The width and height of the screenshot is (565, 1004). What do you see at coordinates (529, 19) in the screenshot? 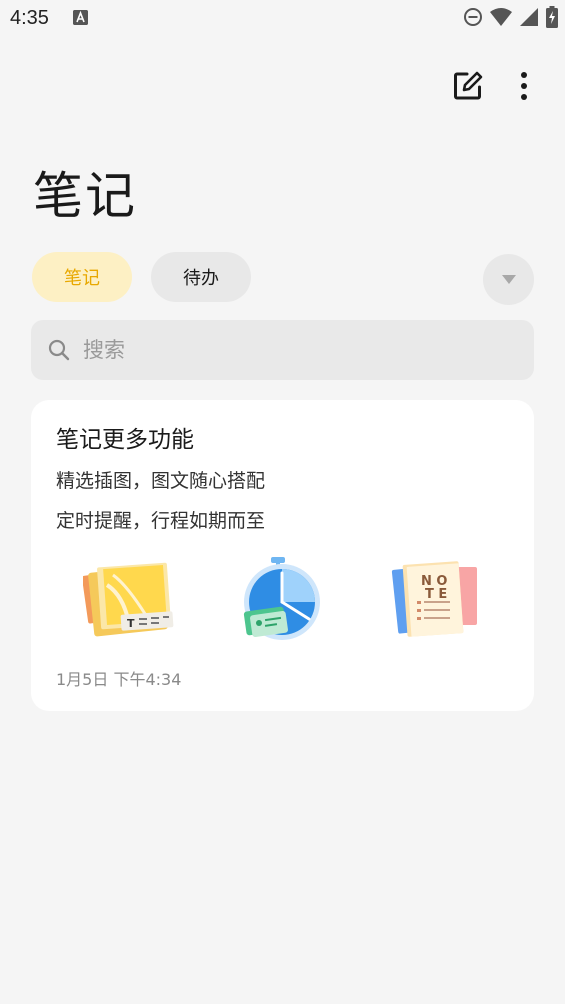
I see `cell-signal-icon` at bounding box center [529, 19].